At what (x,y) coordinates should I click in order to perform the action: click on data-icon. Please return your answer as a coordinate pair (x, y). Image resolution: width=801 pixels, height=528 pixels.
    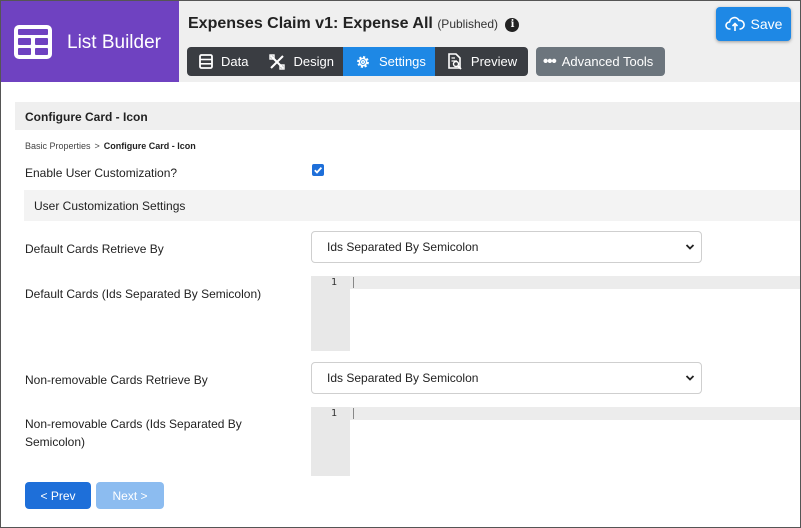
    Looking at the image, I should click on (206, 61).